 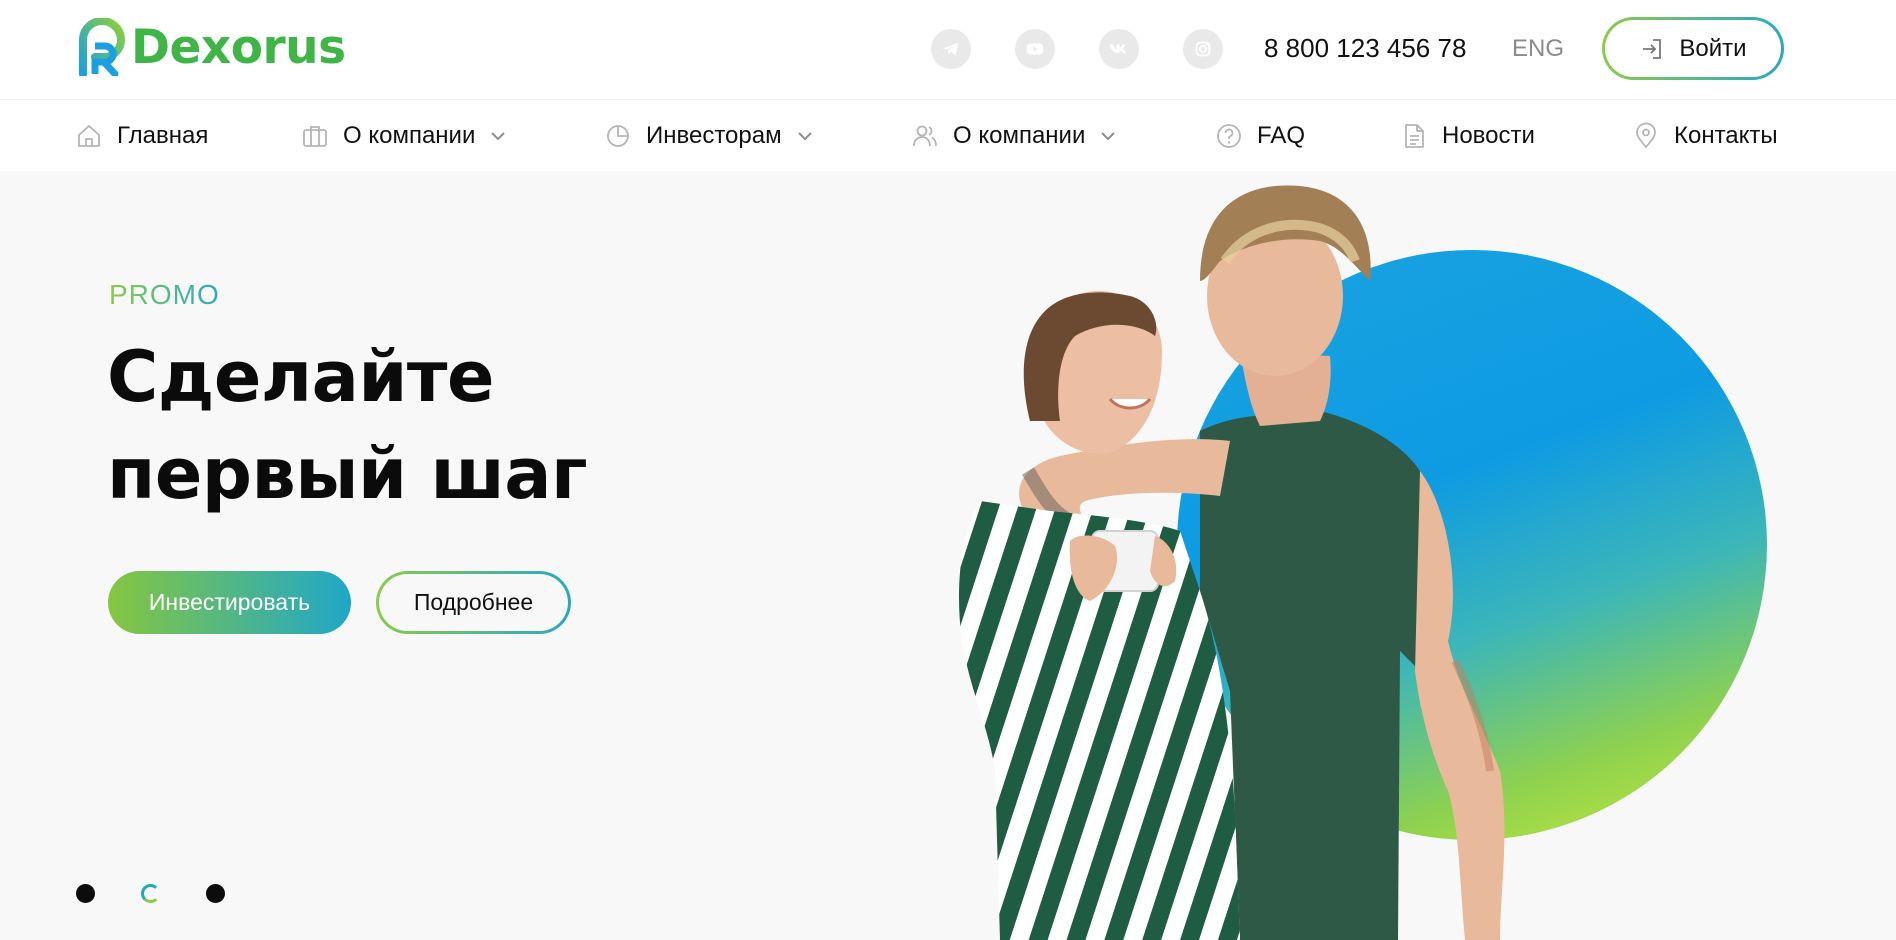 I want to click on instagram-icon, so click(x=1203, y=49).